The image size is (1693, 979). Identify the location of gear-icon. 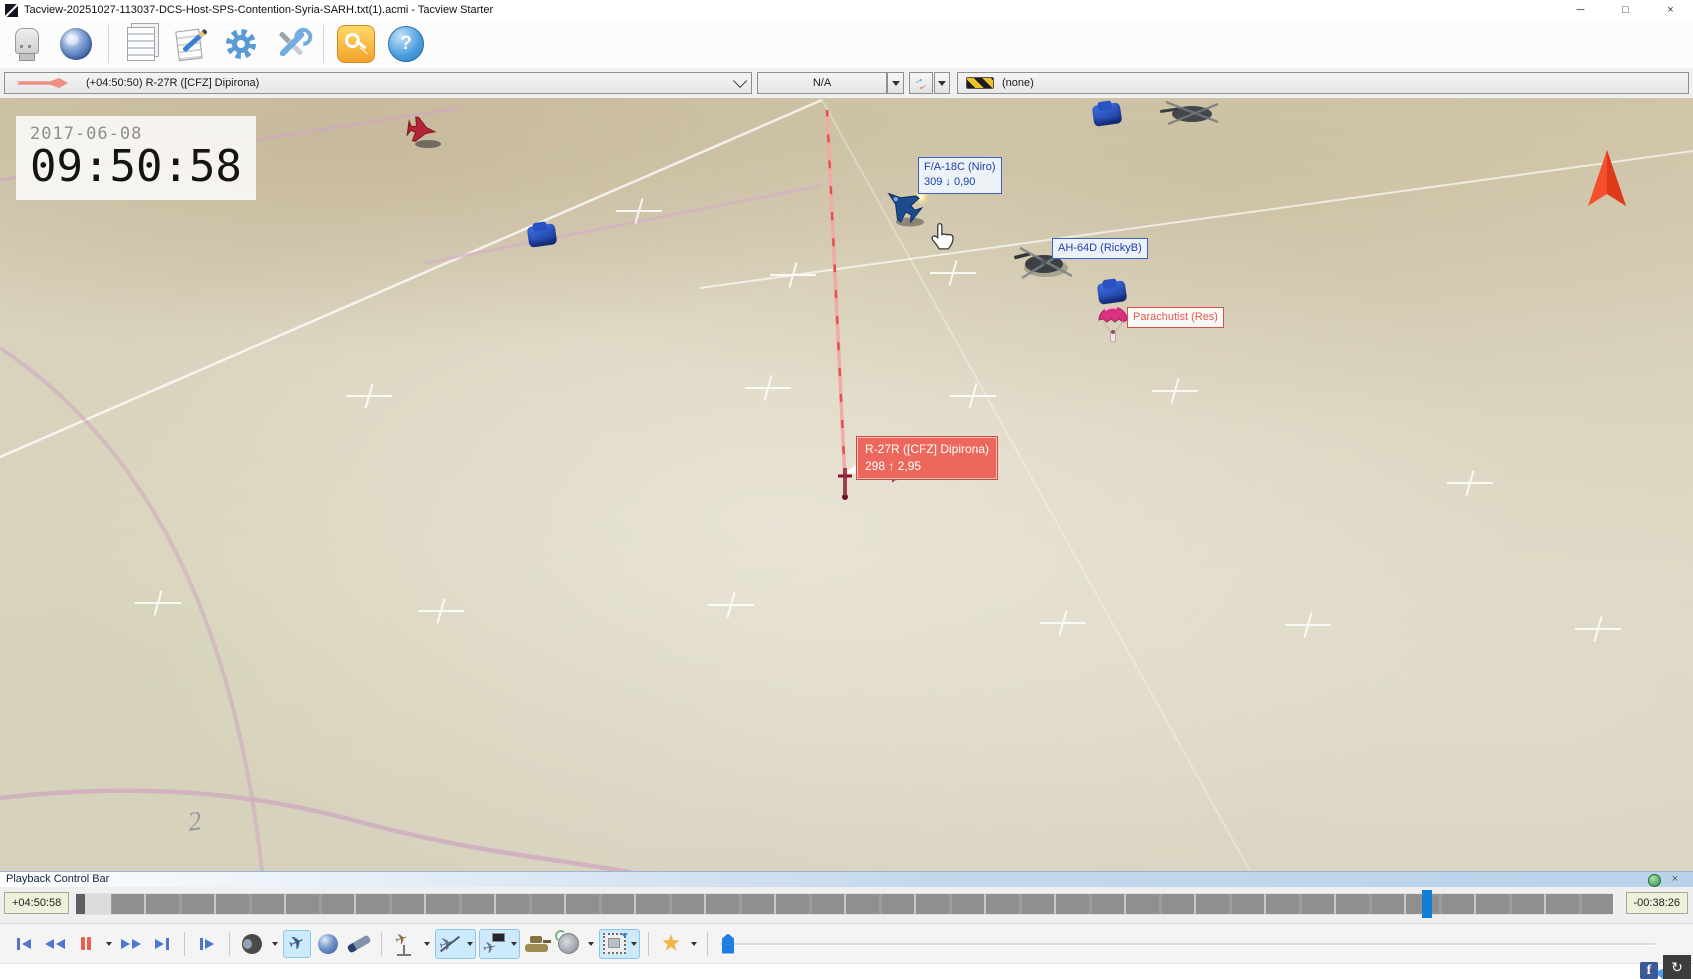
(241, 44).